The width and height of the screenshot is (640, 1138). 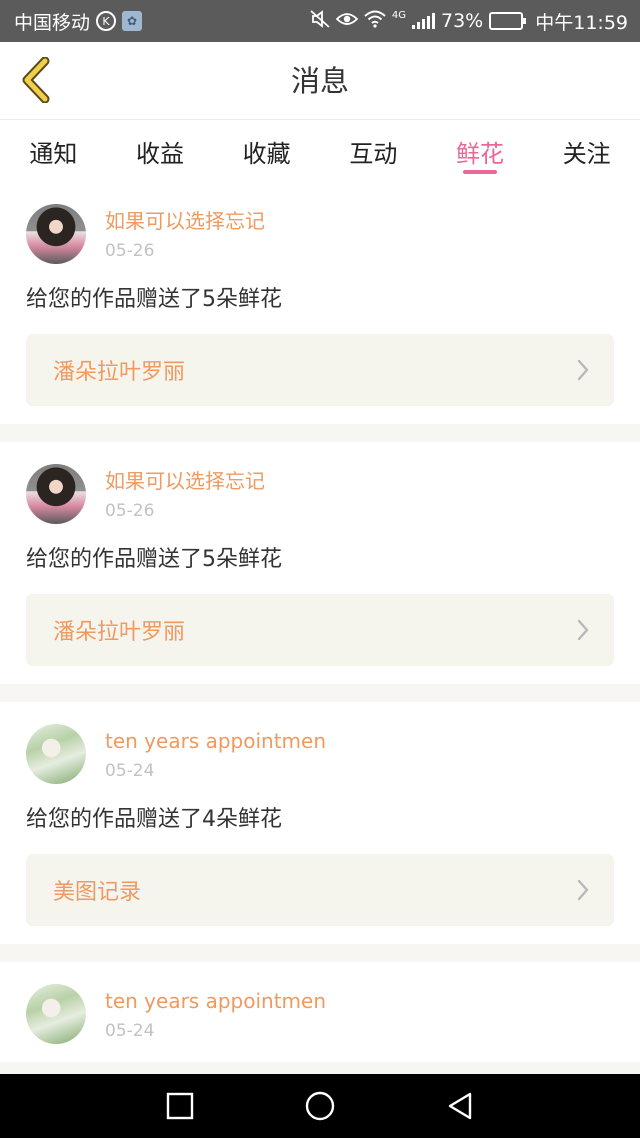 I want to click on system-back-button, so click(x=460, y=1106).